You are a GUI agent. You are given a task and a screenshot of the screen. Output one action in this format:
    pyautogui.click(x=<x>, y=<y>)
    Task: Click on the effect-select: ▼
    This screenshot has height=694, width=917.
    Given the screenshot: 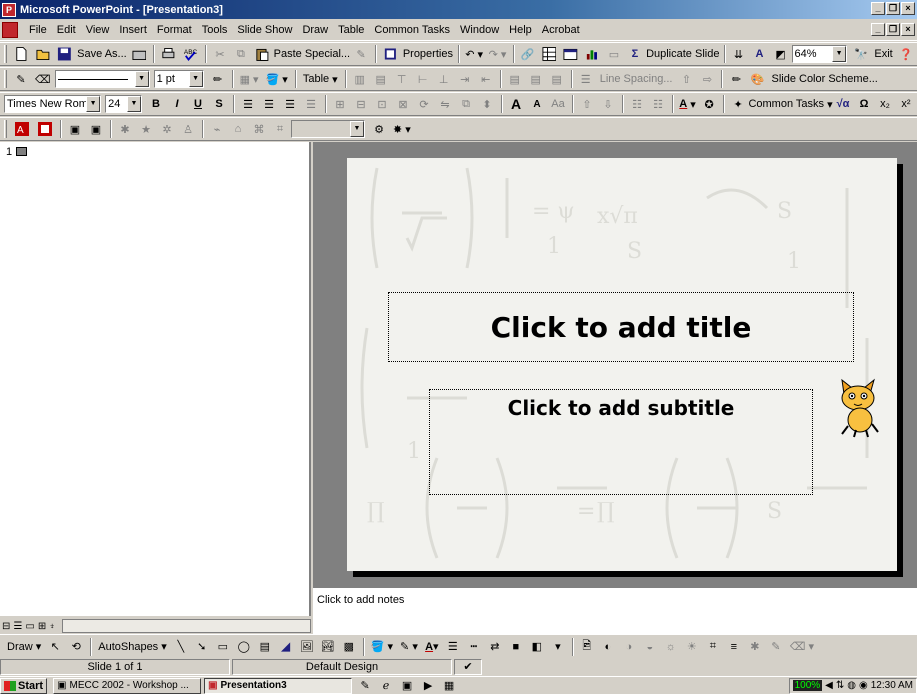 What is the action you would take?
    pyautogui.click(x=328, y=129)
    